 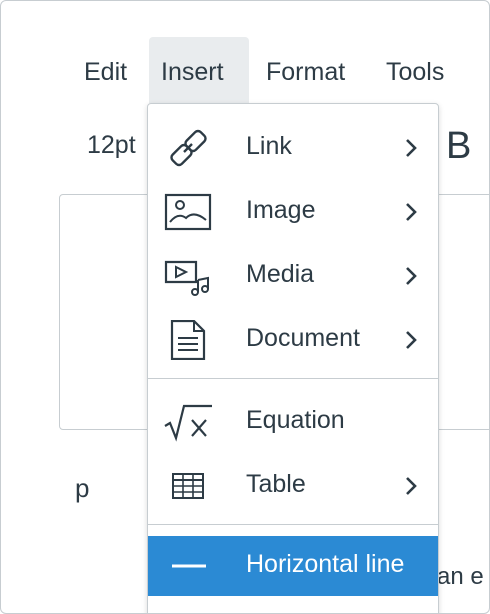 What do you see at coordinates (305, 70) in the screenshot?
I see `menu-format: Format` at bounding box center [305, 70].